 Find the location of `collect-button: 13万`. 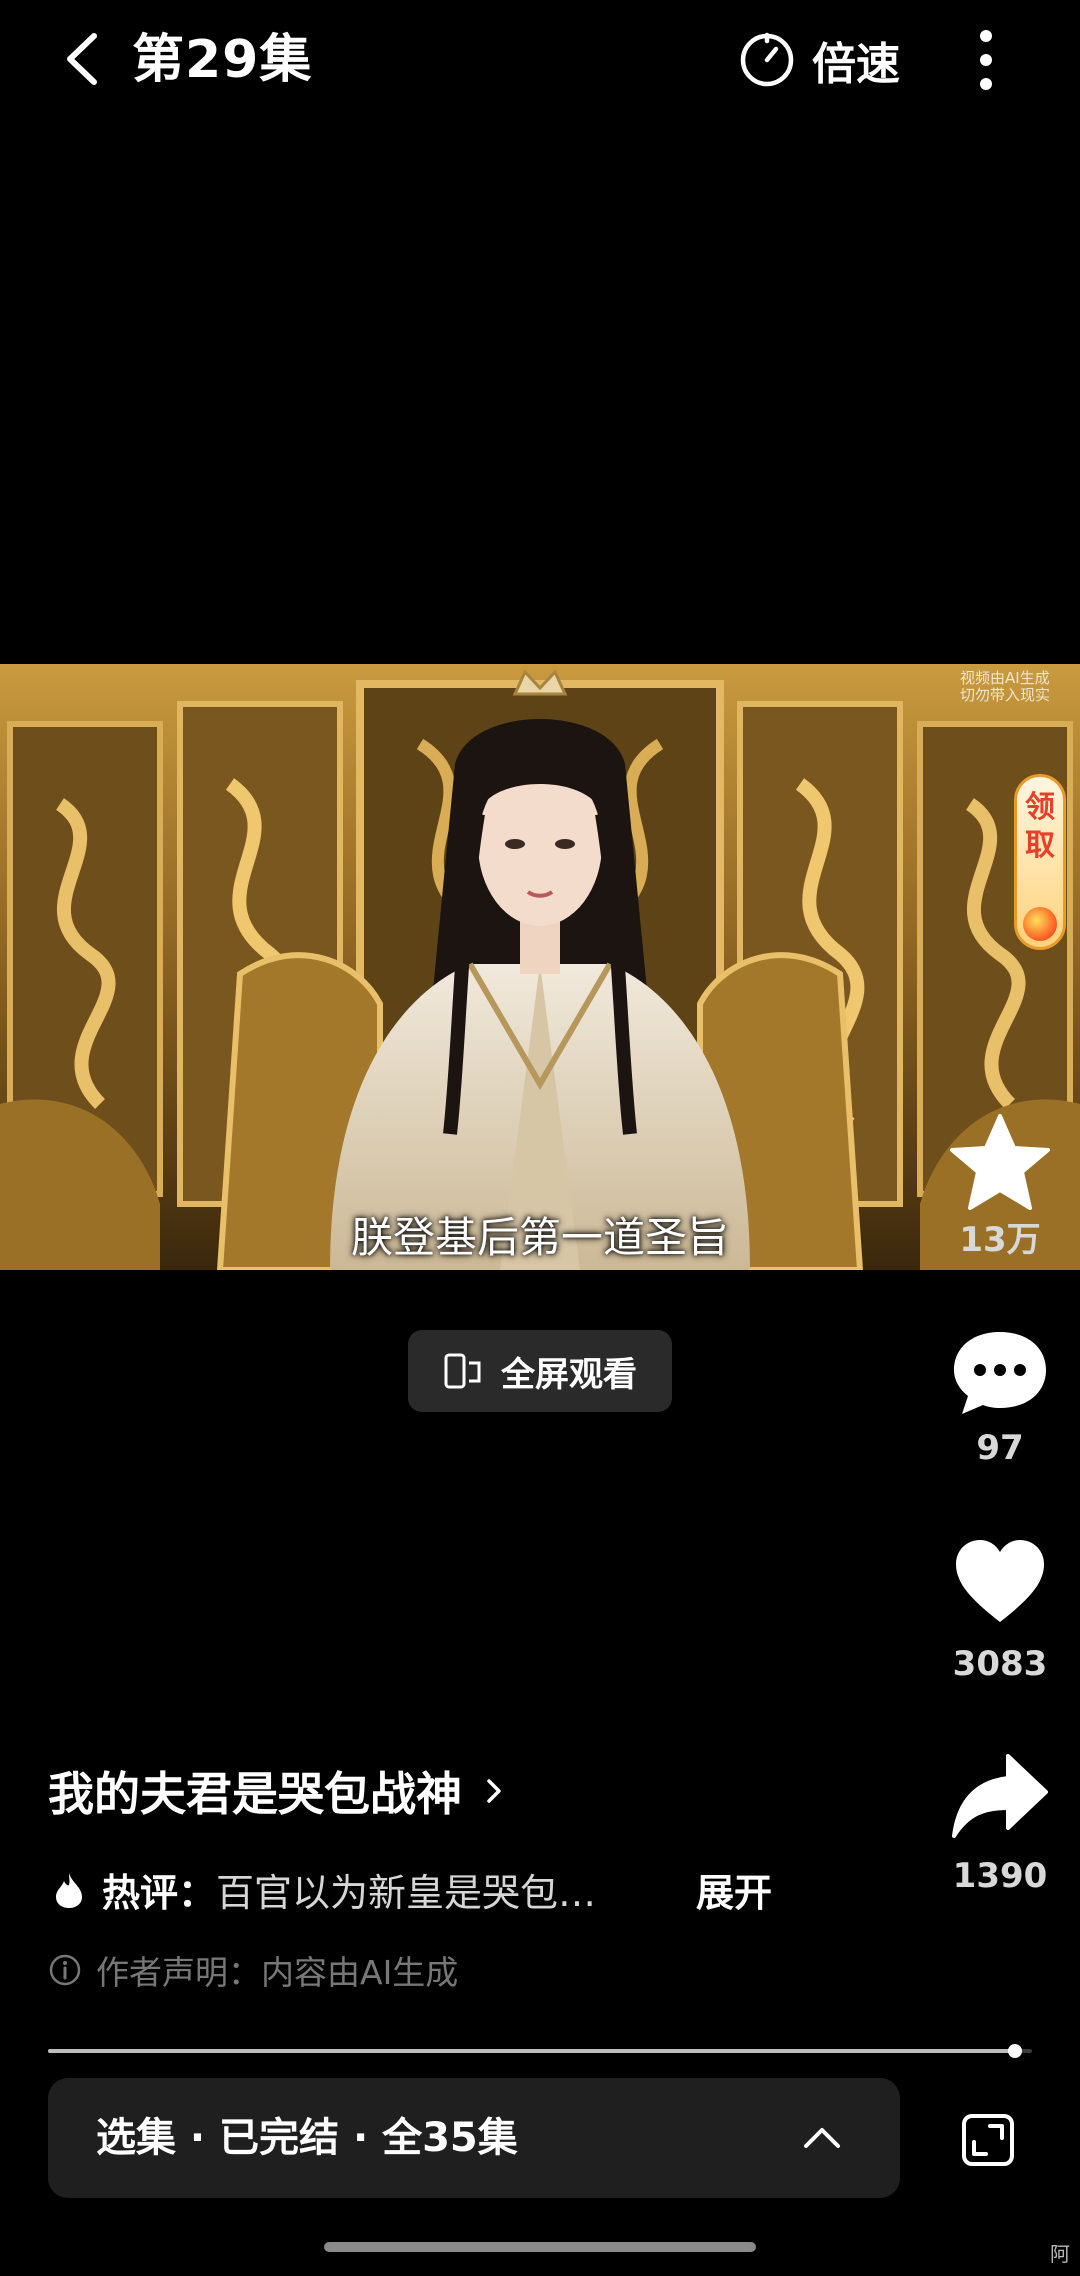

collect-button: 13万 is located at coordinates (1000, 1186).